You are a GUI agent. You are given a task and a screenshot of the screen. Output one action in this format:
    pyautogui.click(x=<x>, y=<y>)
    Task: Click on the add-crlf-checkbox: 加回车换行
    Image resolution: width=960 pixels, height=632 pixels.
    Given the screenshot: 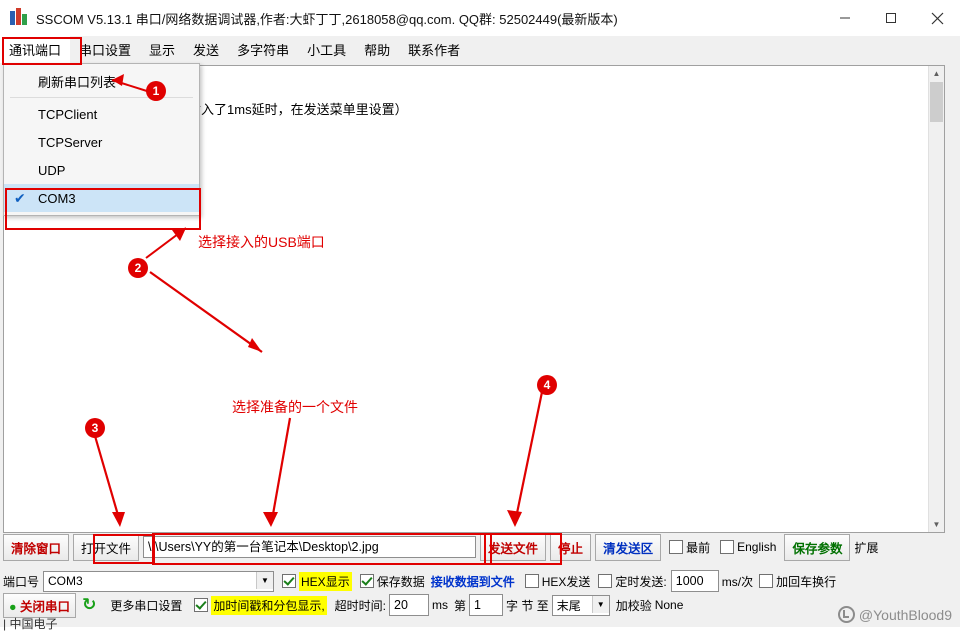 What is the action you would take?
    pyautogui.click(x=797, y=581)
    